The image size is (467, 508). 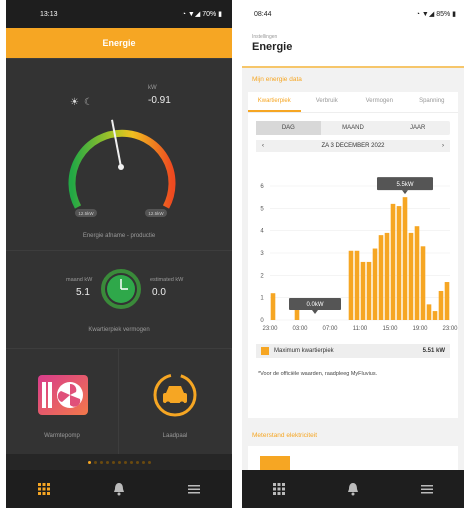 What do you see at coordinates (263, 146) in the screenshot?
I see `chevron-left-icon: ‹` at bounding box center [263, 146].